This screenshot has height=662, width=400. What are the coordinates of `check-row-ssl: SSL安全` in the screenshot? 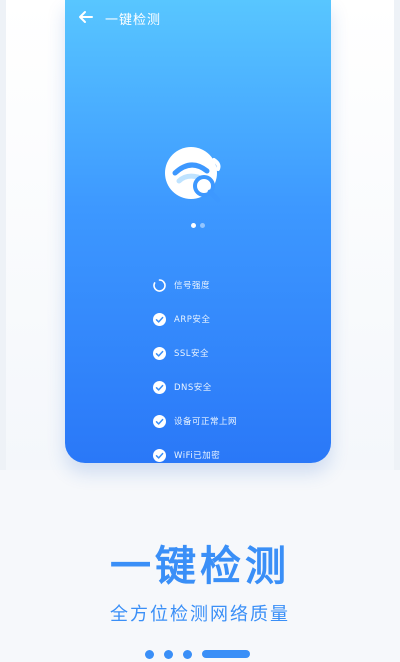 It's located at (195, 353).